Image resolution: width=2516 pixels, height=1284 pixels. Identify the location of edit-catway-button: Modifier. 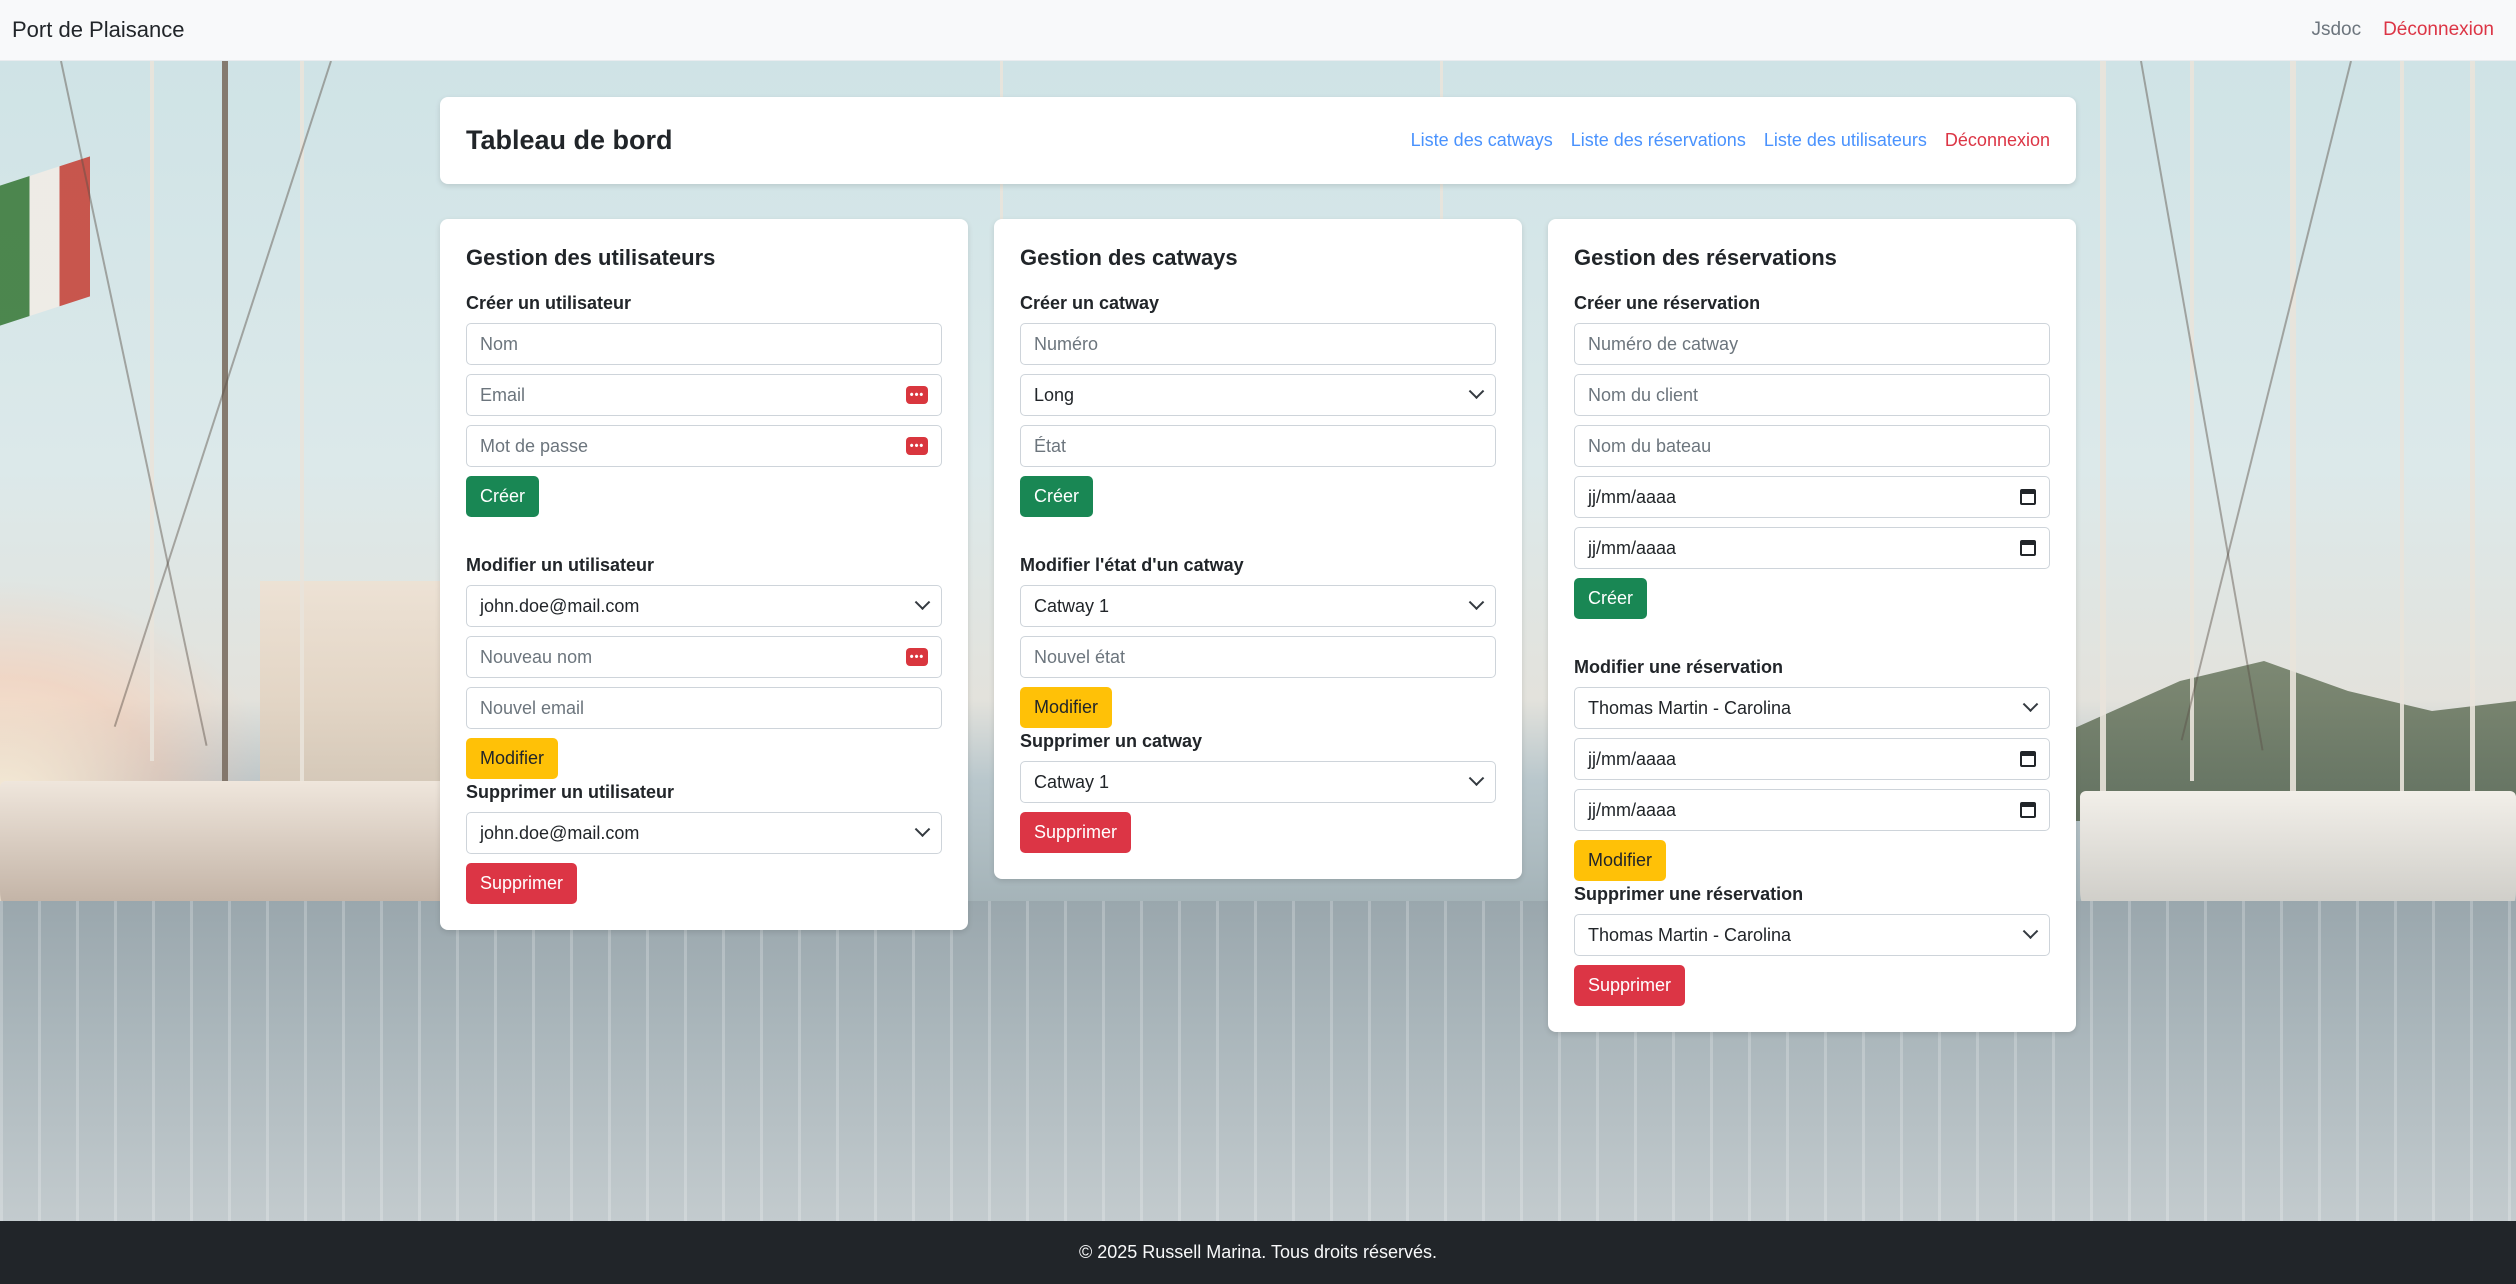
(1066, 707).